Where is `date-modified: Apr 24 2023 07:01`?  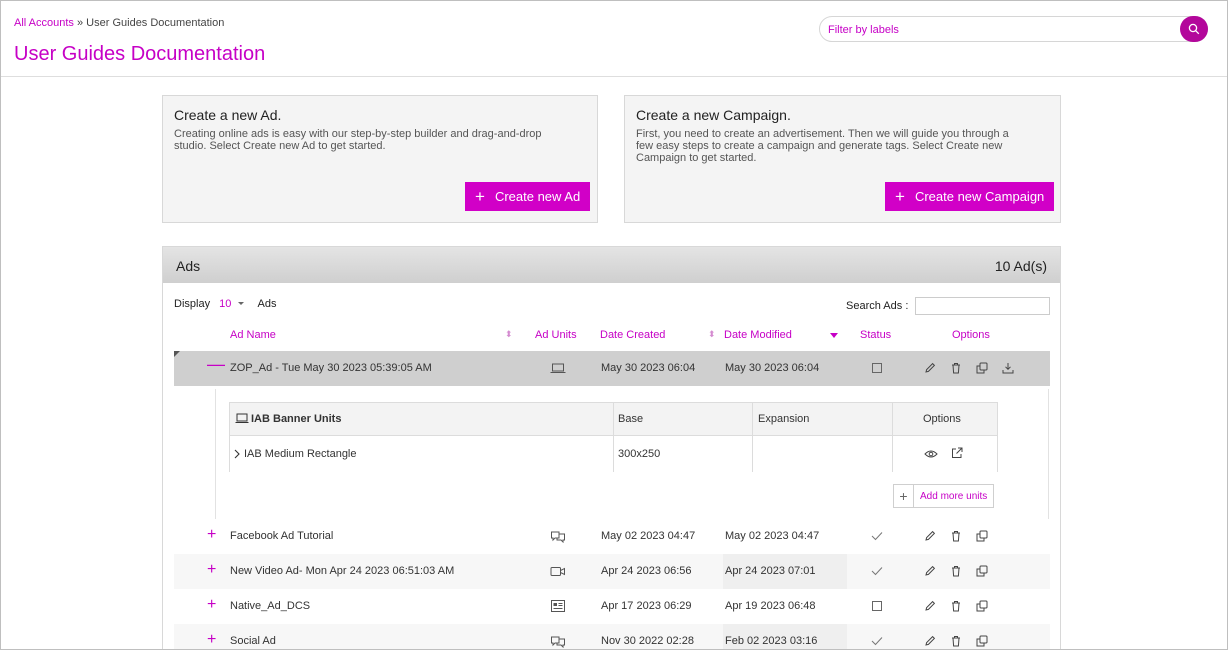
date-modified: Apr 24 2023 07:01 is located at coordinates (770, 571).